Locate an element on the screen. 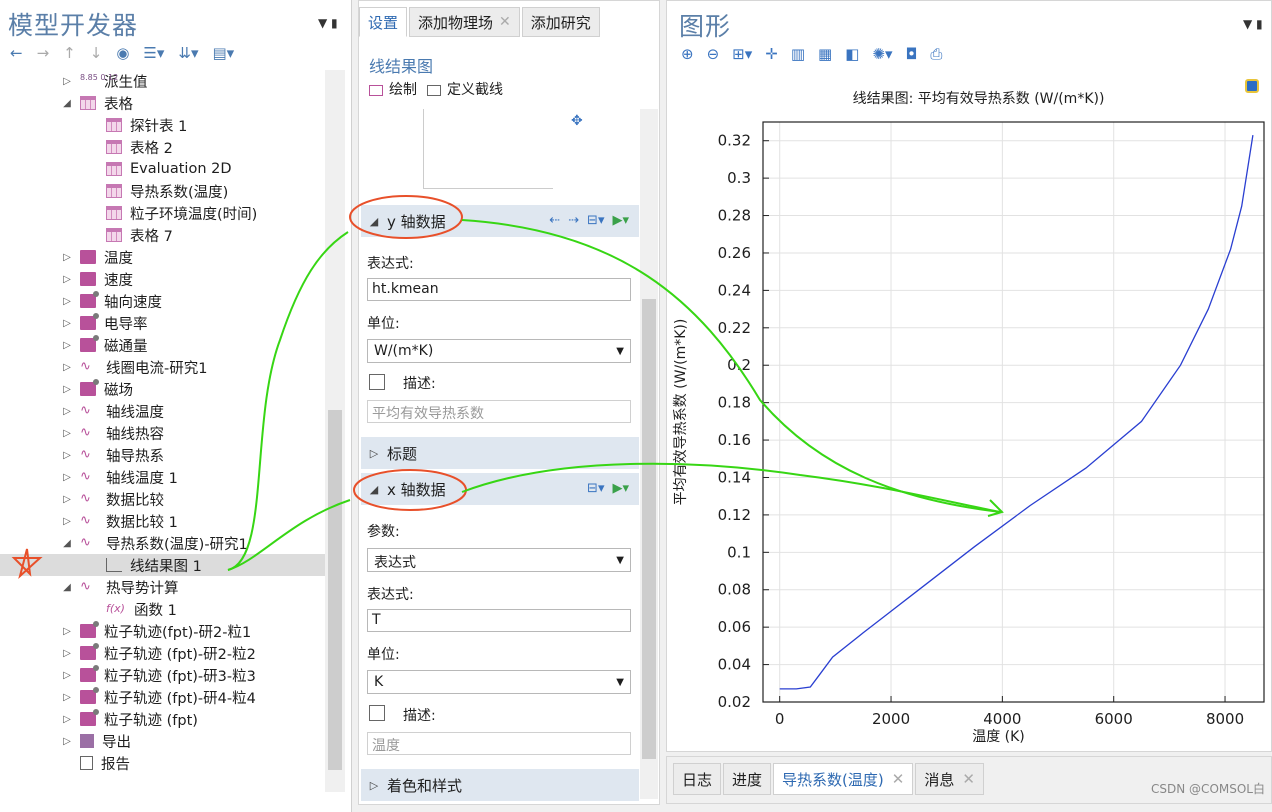  tab-add-physics: 添加物理场 ✕ is located at coordinates (464, 22).